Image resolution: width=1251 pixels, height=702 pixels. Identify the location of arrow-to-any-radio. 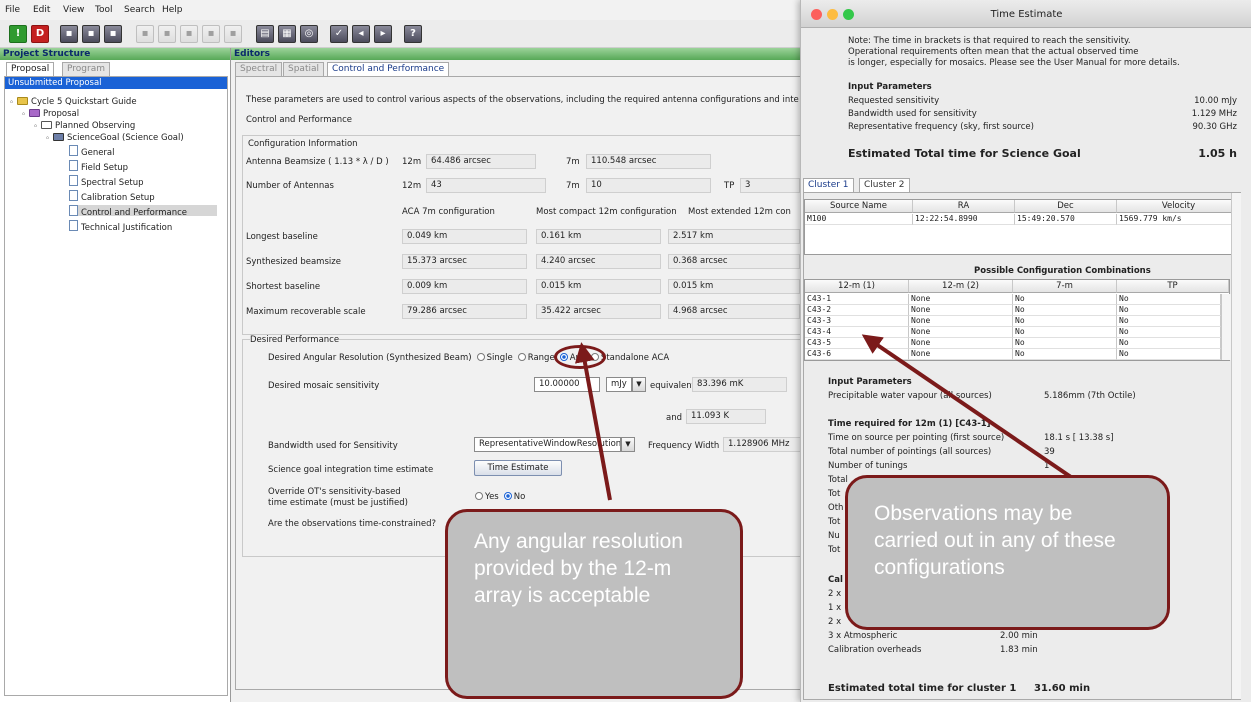
(593, 421).